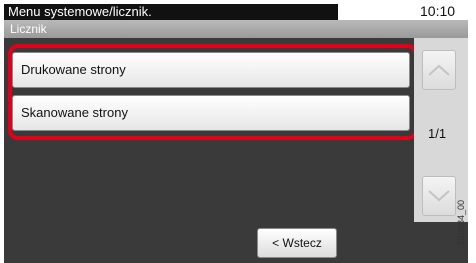 The width and height of the screenshot is (476, 263). I want to click on scroll-up-button, so click(439, 70).